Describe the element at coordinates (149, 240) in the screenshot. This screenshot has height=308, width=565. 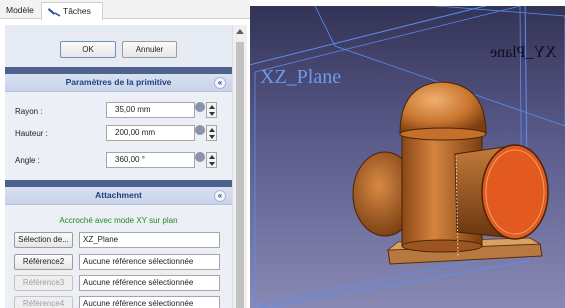
I see `reference1-field: XZ_Plane` at that location.